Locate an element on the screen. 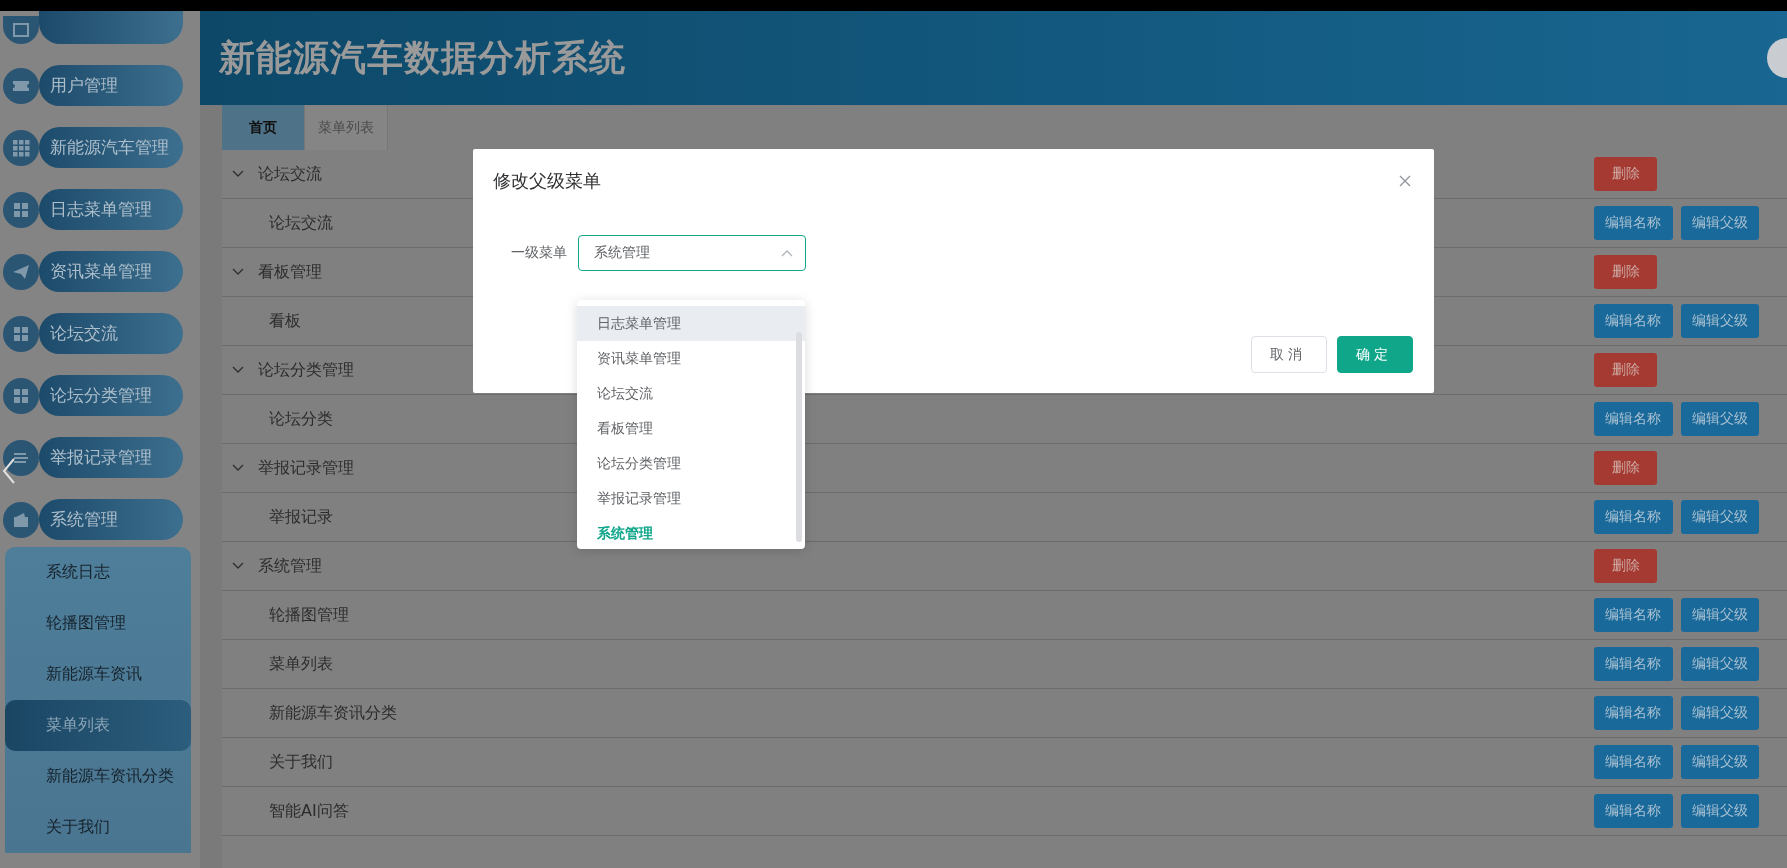 This screenshot has height=868, width=1787. cancel-button: 取消 is located at coordinates (1289, 354).